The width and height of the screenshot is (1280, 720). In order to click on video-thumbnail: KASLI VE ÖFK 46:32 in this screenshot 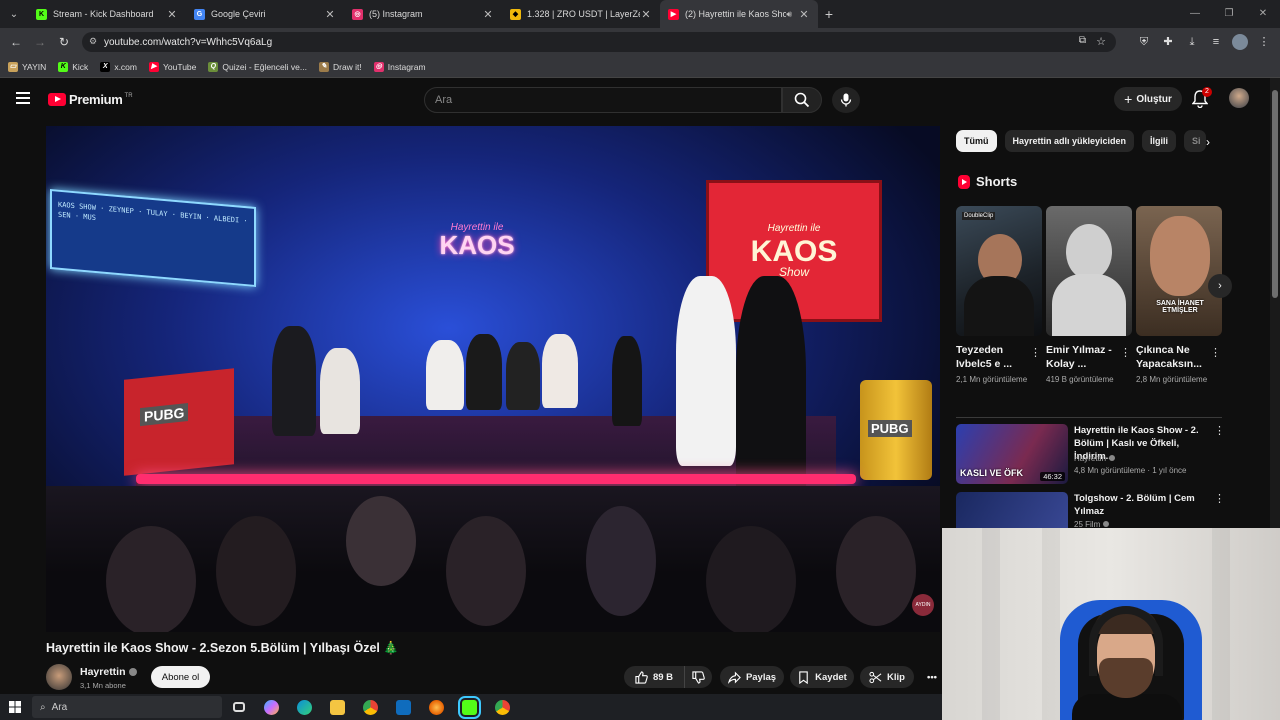, I will do `click(1012, 454)`.